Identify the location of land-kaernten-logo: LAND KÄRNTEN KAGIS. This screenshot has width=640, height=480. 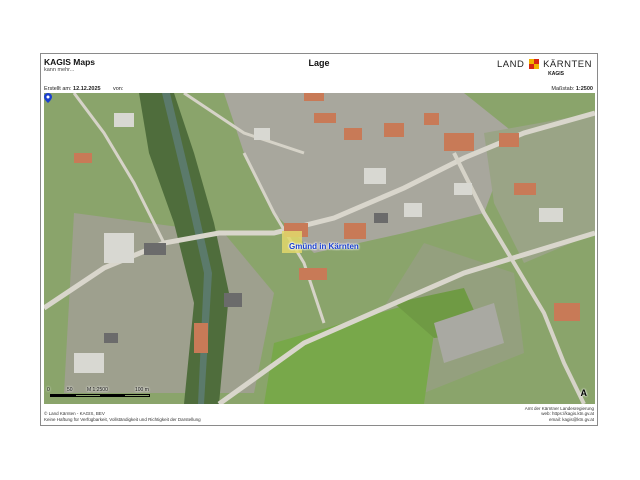
(544, 68).